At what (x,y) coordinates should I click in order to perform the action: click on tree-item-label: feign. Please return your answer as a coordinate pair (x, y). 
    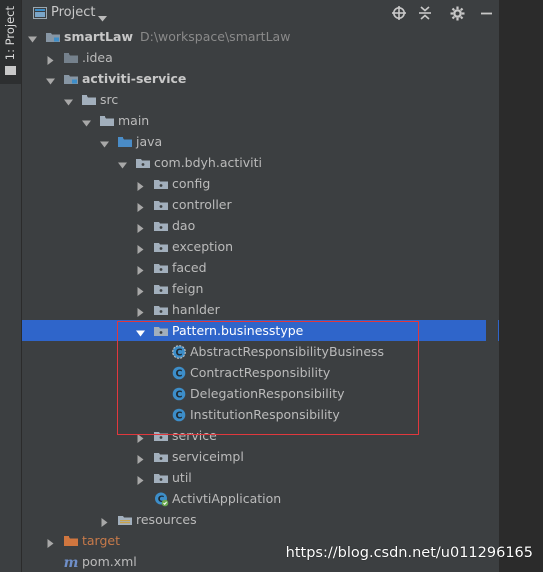
    Looking at the image, I should click on (187, 288).